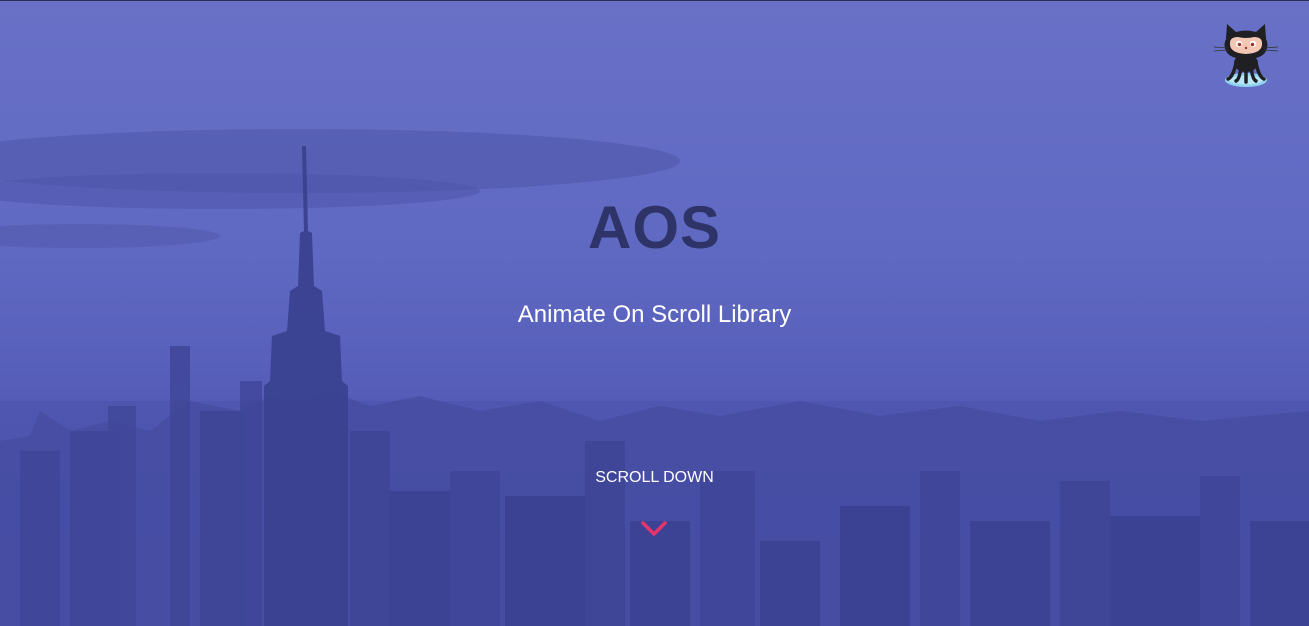 The image size is (1309, 626). I want to click on scroll-down-link: SCROLL DOWN, so click(654, 478).